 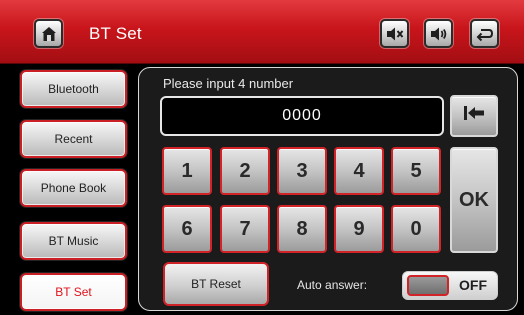 What do you see at coordinates (474, 200) in the screenshot?
I see `ok-button: OK` at bounding box center [474, 200].